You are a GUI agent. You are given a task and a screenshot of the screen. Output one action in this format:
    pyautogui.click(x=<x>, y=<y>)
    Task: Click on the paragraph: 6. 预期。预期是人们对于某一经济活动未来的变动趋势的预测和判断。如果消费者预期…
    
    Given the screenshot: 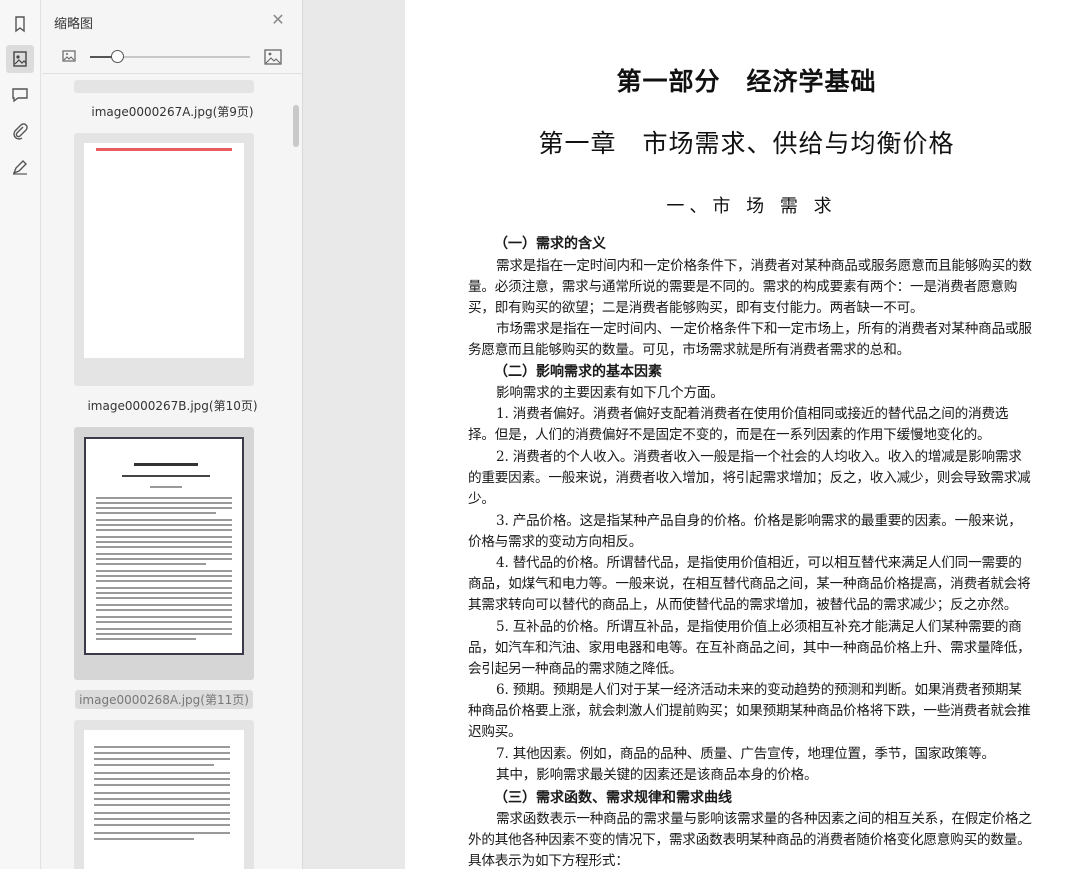 What is the action you would take?
    pyautogui.click(x=749, y=711)
    